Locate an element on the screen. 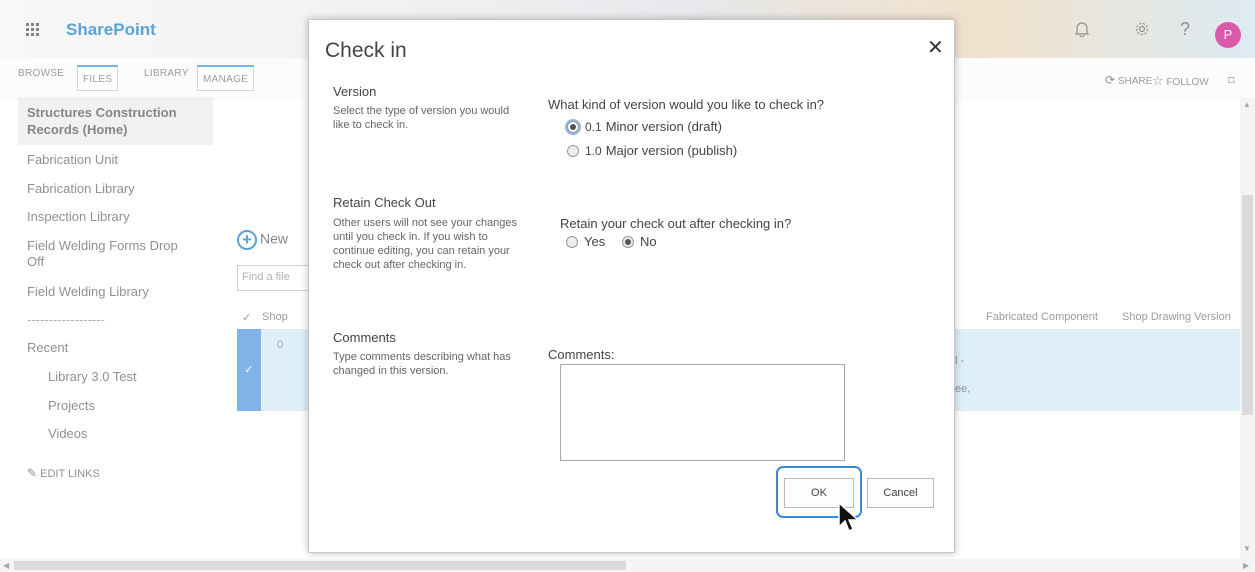 This screenshot has width=1255, height=572. comments-label: Comments: is located at coordinates (581, 354).